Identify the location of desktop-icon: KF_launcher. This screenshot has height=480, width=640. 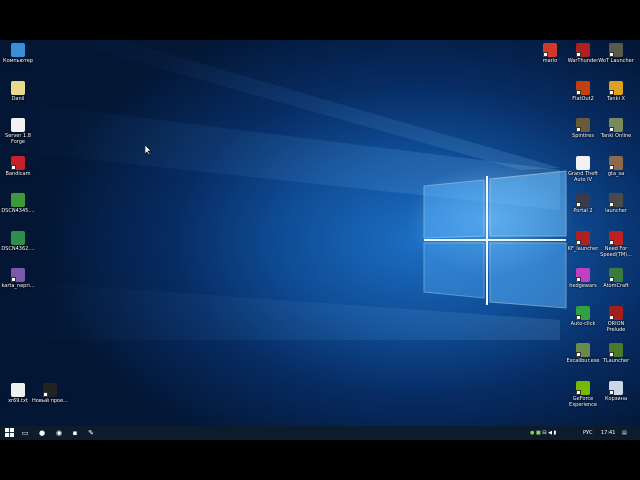
(583, 241).